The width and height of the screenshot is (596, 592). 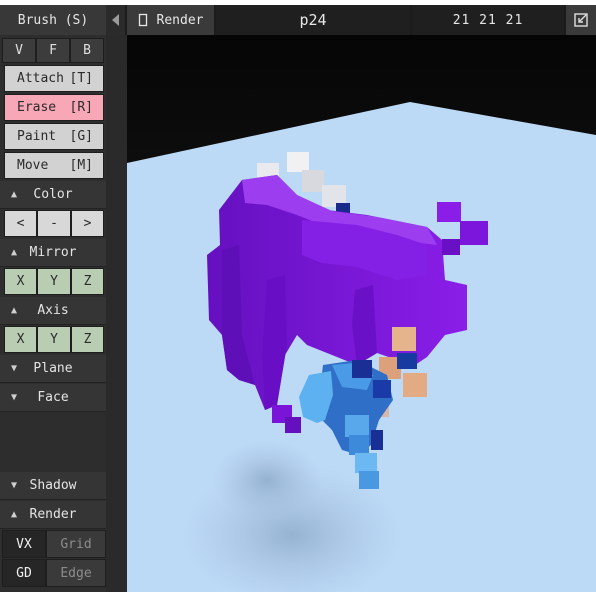 What do you see at coordinates (364, 325) in the screenshot?
I see `hair-strand-voxels` at bounding box center [364, 325].